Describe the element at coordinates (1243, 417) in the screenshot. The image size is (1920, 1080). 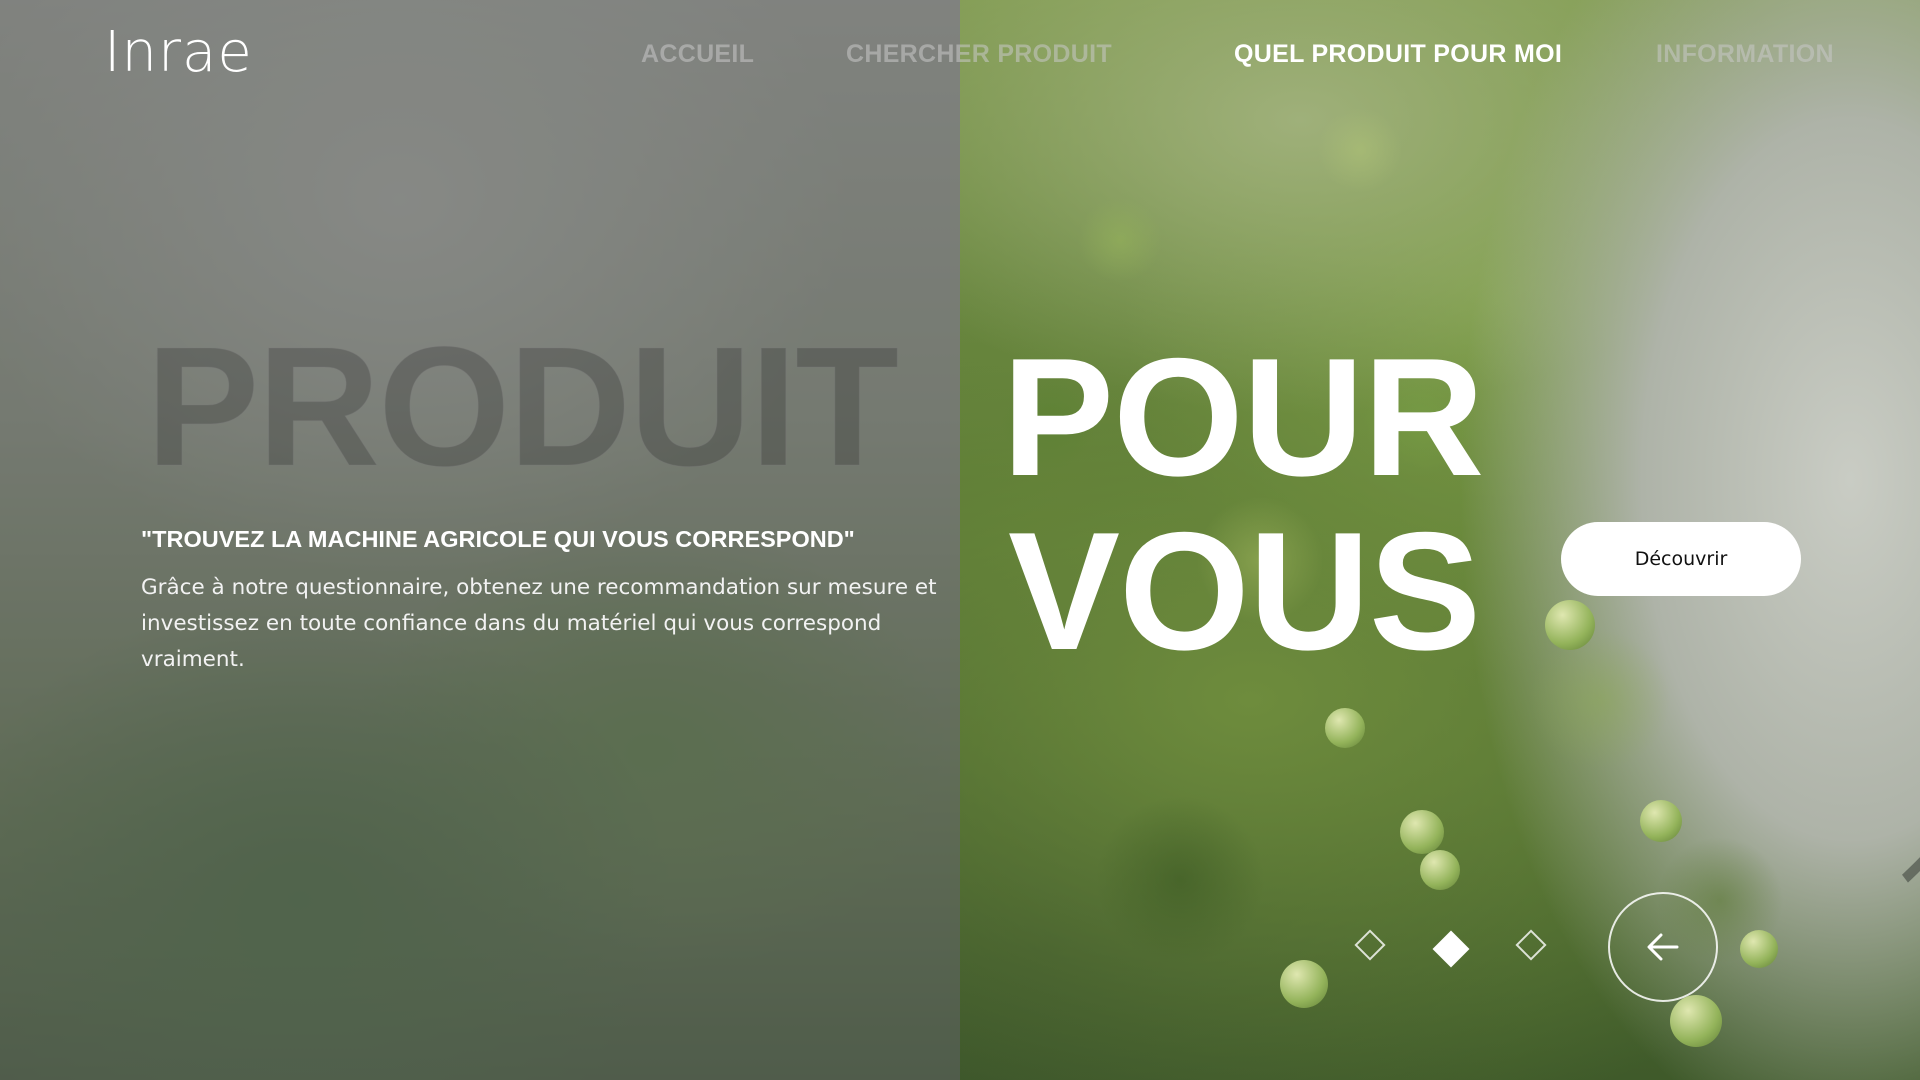
I see `hero-word-pour: POUR` at that location.